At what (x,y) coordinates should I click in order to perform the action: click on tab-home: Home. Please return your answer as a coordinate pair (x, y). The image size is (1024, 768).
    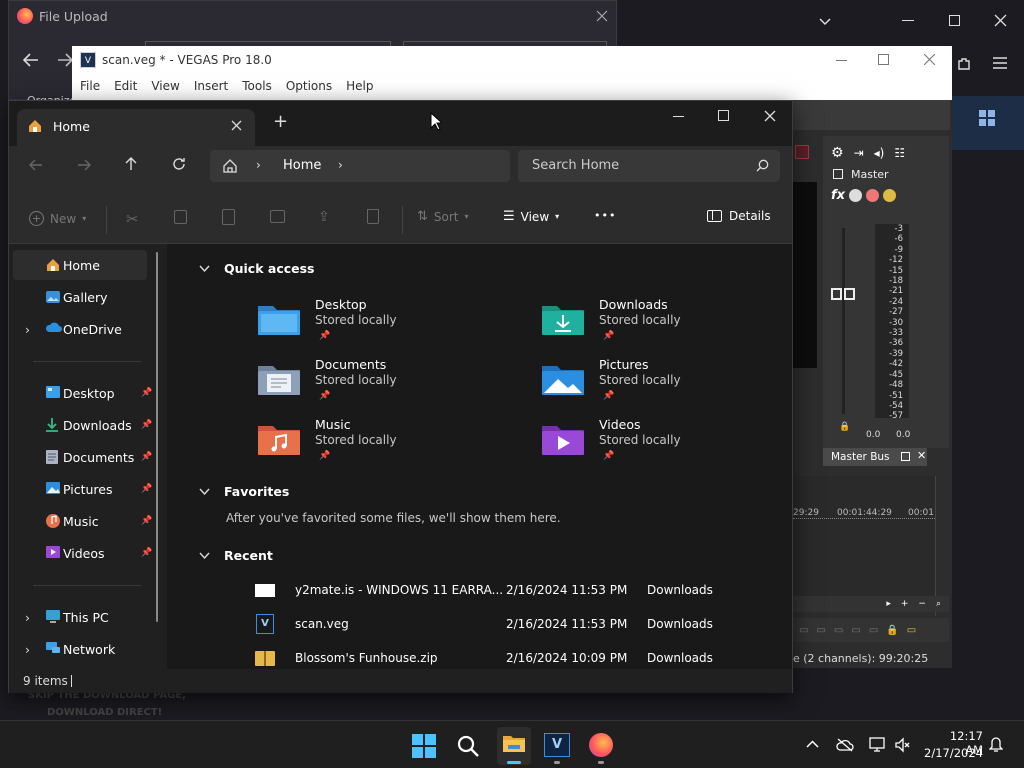
    Looking at the image, I should click on (136, 127).